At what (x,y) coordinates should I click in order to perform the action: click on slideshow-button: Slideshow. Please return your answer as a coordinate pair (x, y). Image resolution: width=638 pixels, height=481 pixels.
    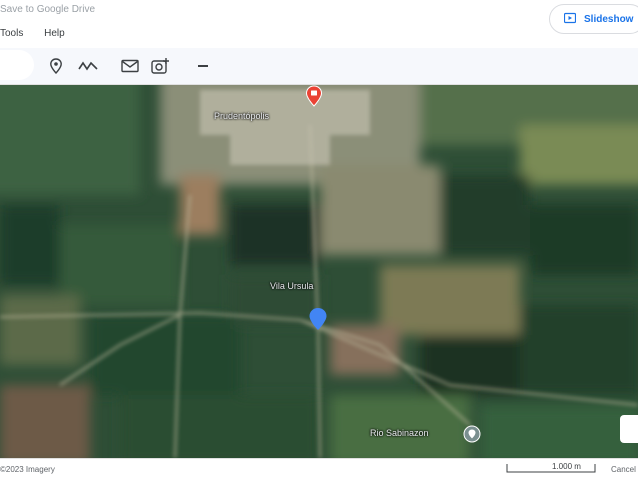
    Looking at the image, I should click on (593, 19).